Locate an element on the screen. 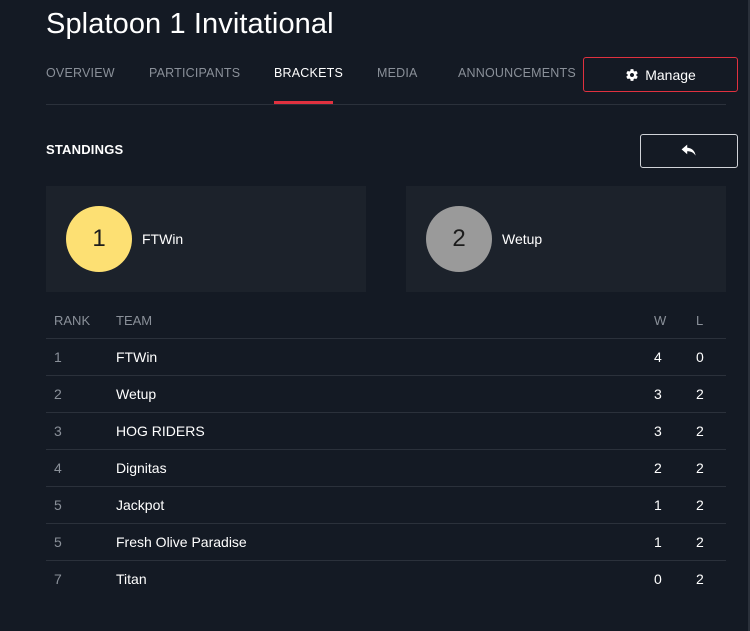  row-wins: 0 is located at coordinates (658, 579).